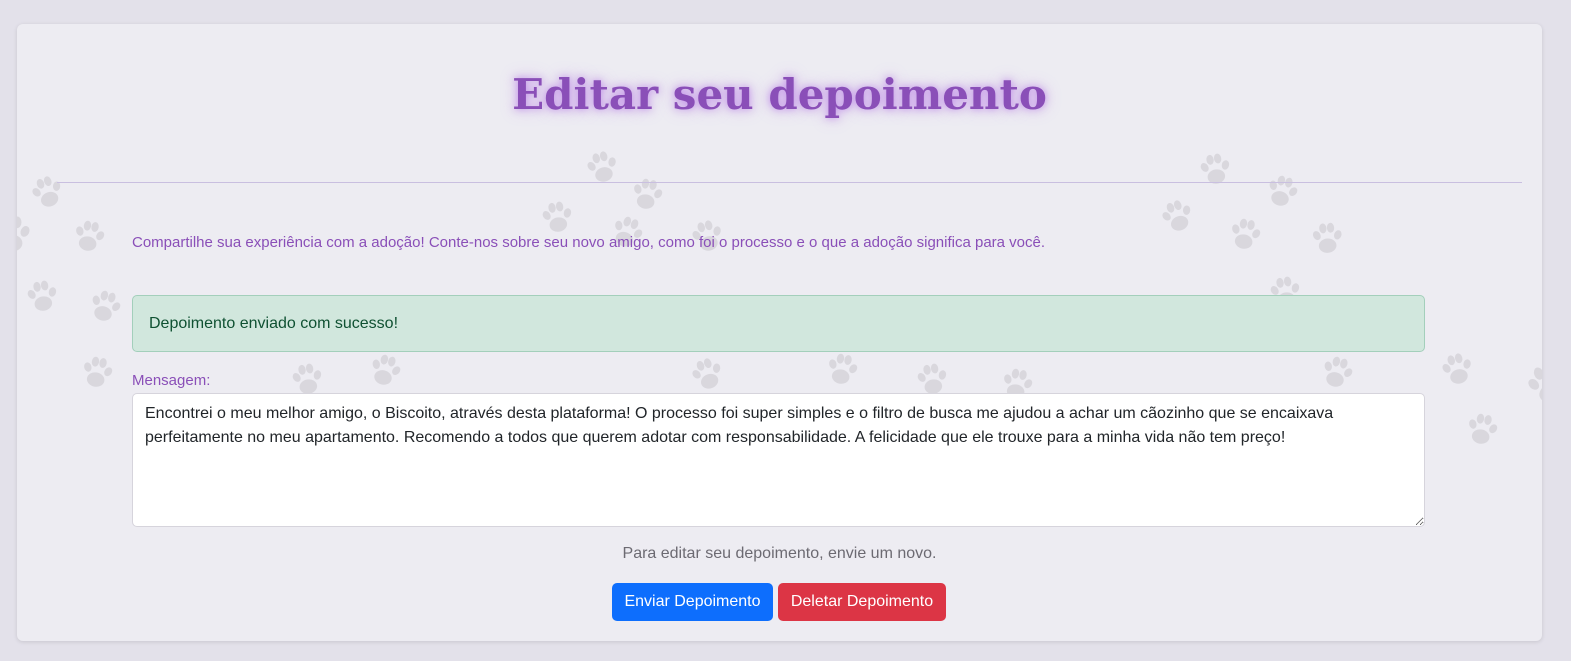 Image resolution: width=1571 pixels, height=661 pixels. Describe the element at coordinates (778, 323) in the screenshot. I see `success-alert: Depoimento enviado com sucesso!` at that location.